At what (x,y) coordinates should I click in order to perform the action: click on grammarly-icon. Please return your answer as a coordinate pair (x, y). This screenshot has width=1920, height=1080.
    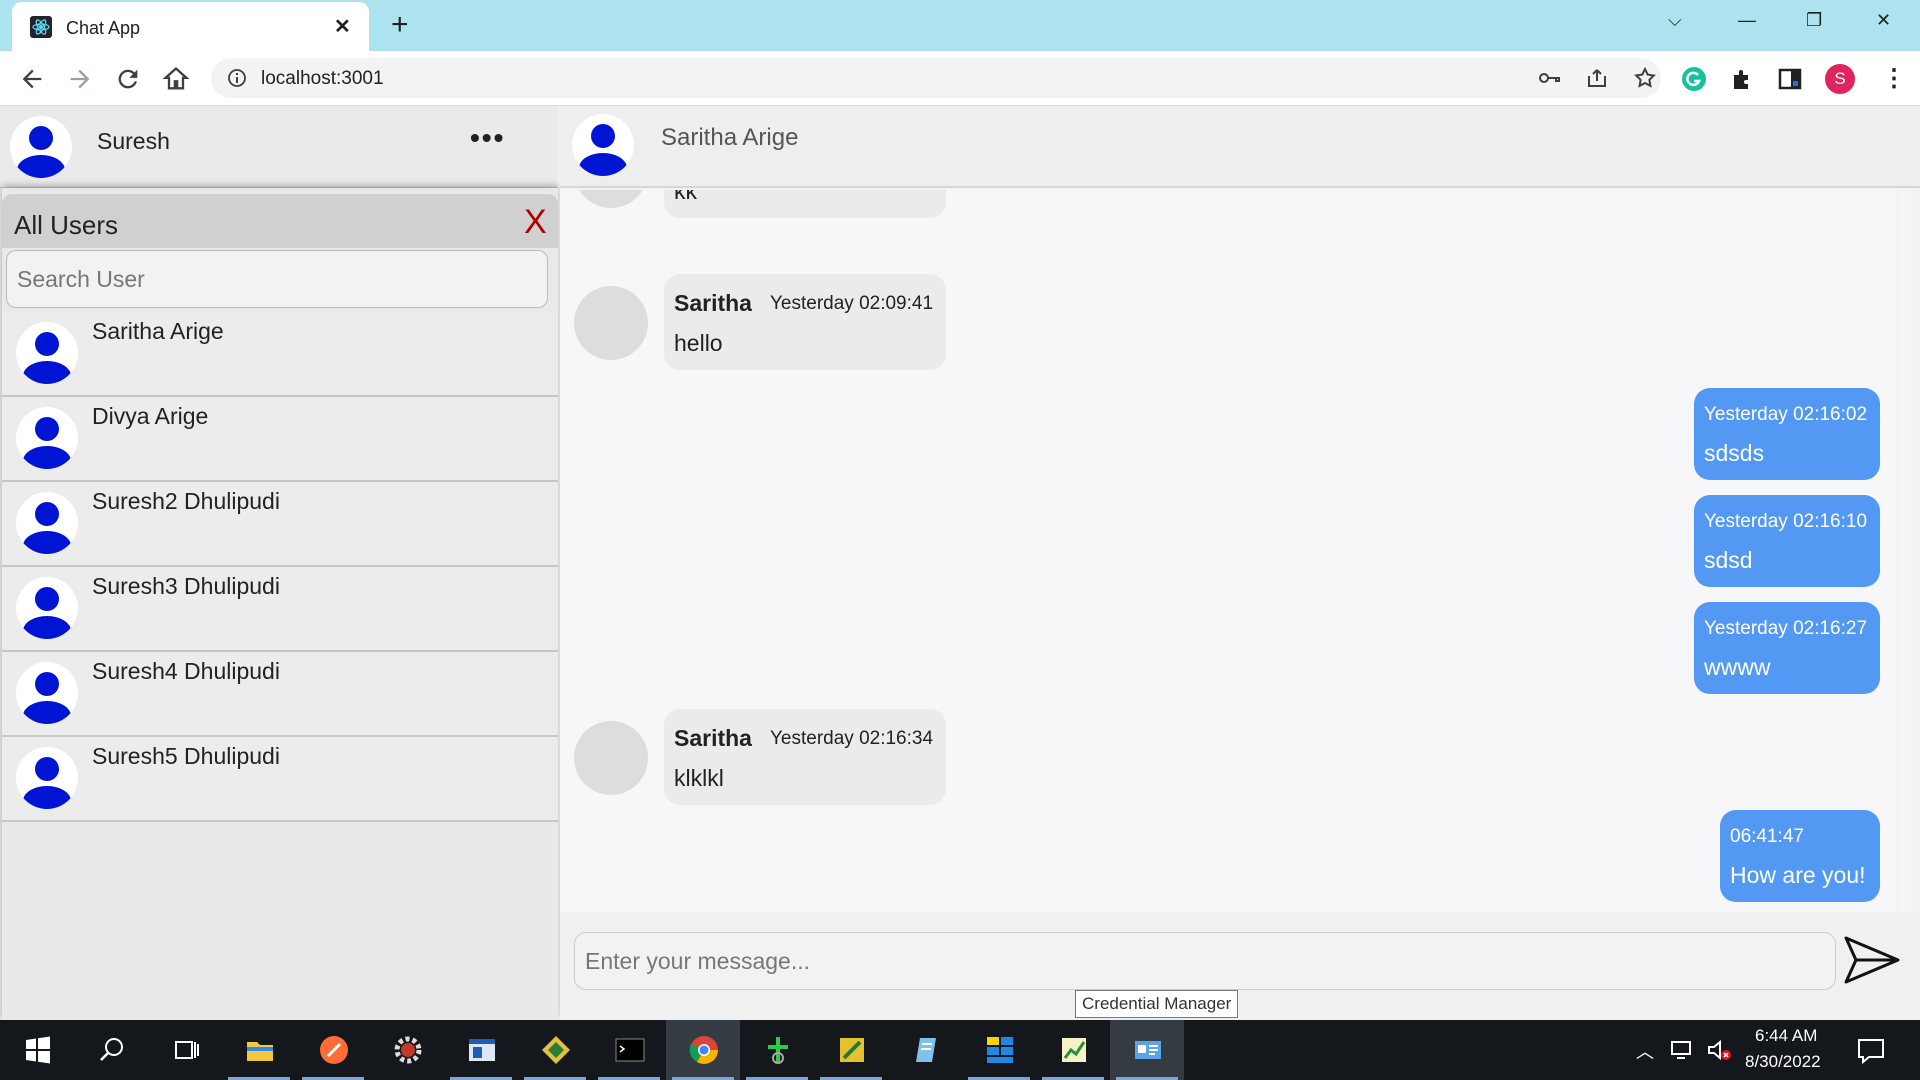
    Looking at the image, I should click on (1694, 79).